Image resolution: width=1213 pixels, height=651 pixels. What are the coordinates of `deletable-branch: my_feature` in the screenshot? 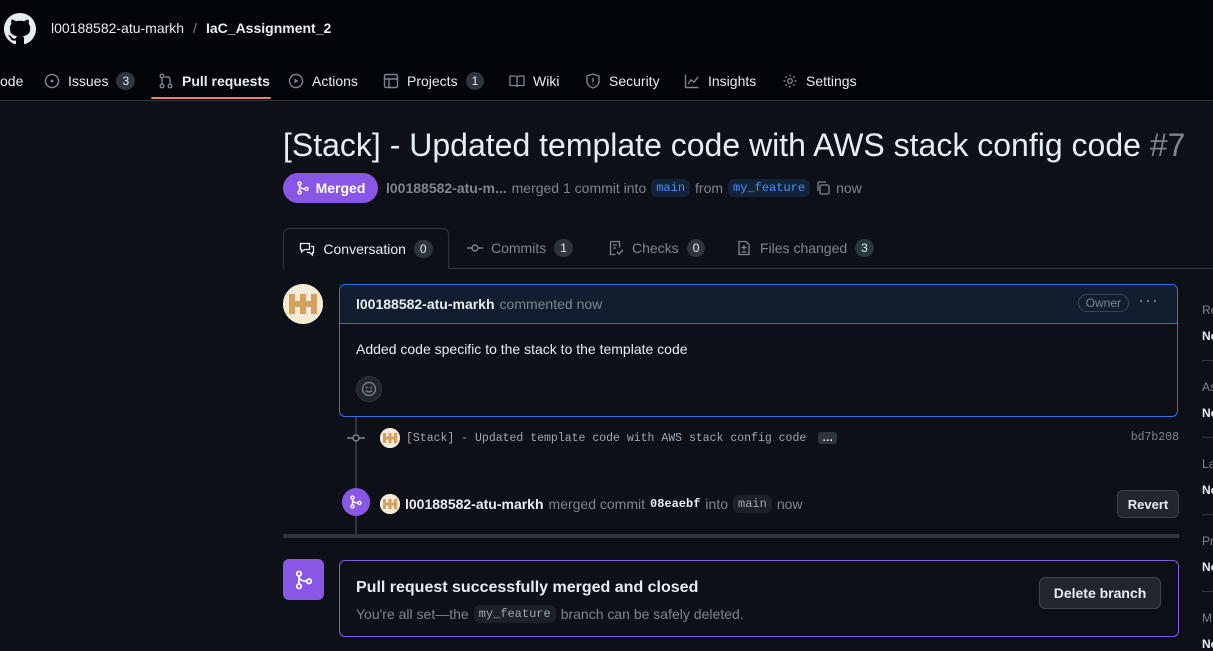 It's located at (514, 614).